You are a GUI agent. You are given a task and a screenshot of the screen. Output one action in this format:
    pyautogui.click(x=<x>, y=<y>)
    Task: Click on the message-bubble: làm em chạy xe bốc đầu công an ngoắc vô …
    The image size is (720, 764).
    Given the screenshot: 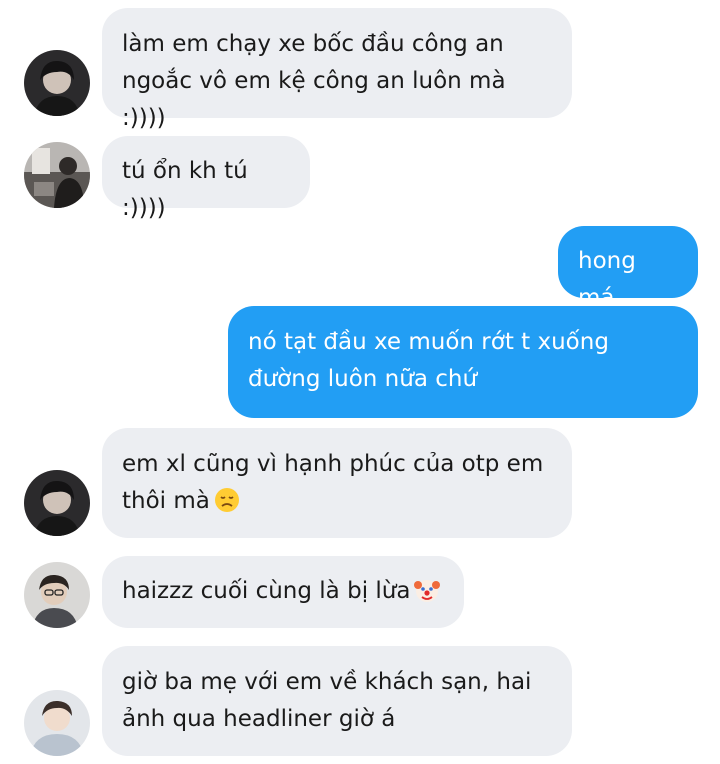 What is the action you would take?
    pyautogui.click(x=337, y=69)
    